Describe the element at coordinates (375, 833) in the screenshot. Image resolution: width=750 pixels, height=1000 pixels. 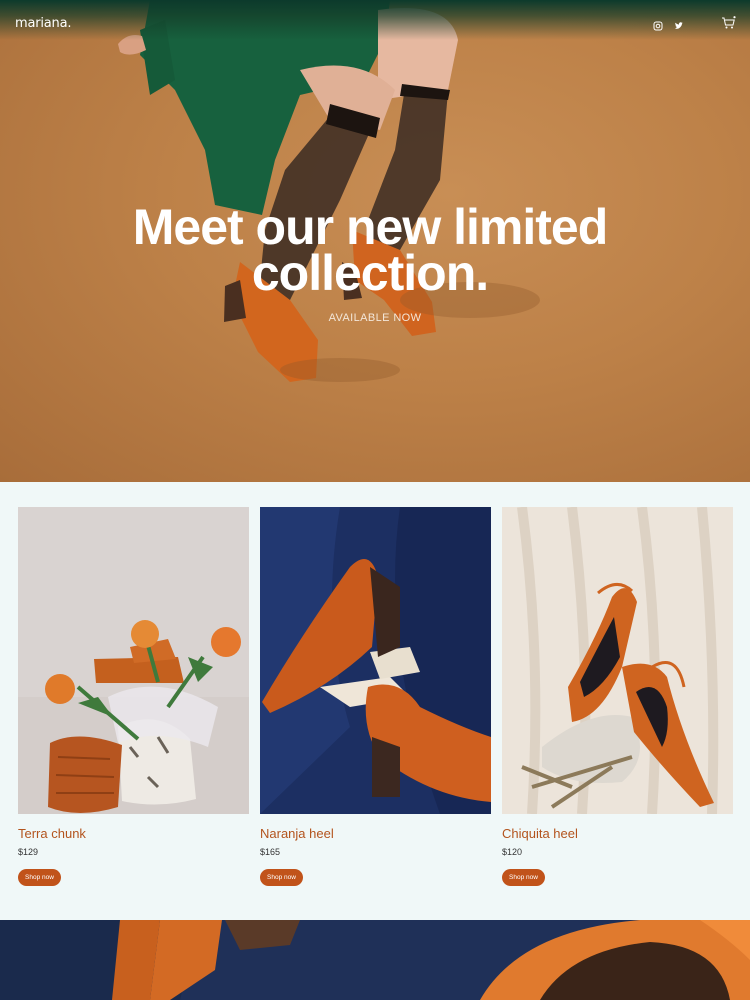
I see `product-name: Naranja heel` at that location.